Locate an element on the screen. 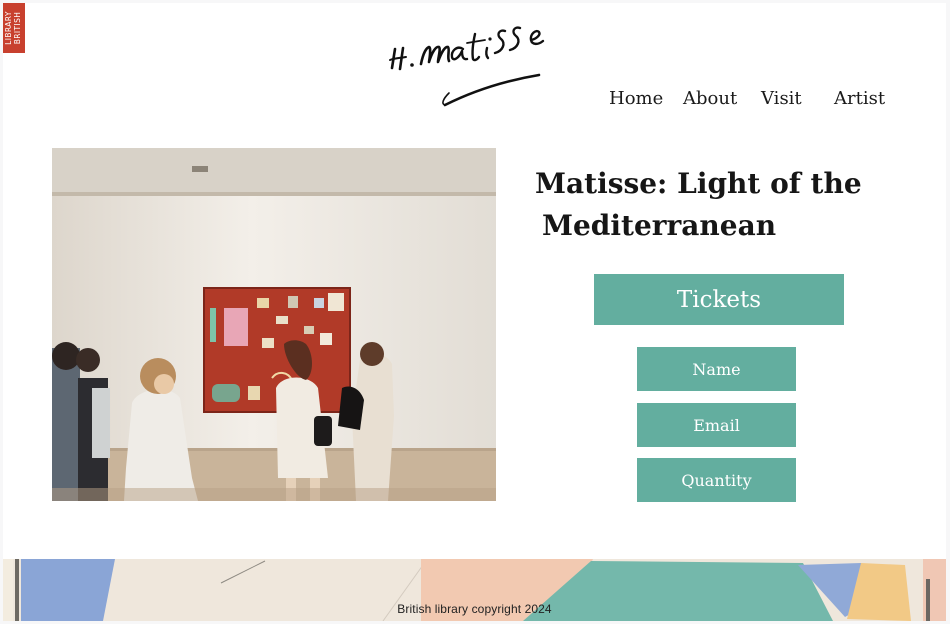 The height and width of the screenshot is (624, 950). british-library-logo: LIBRARY BRITISH is located at coordinates (14, 28).